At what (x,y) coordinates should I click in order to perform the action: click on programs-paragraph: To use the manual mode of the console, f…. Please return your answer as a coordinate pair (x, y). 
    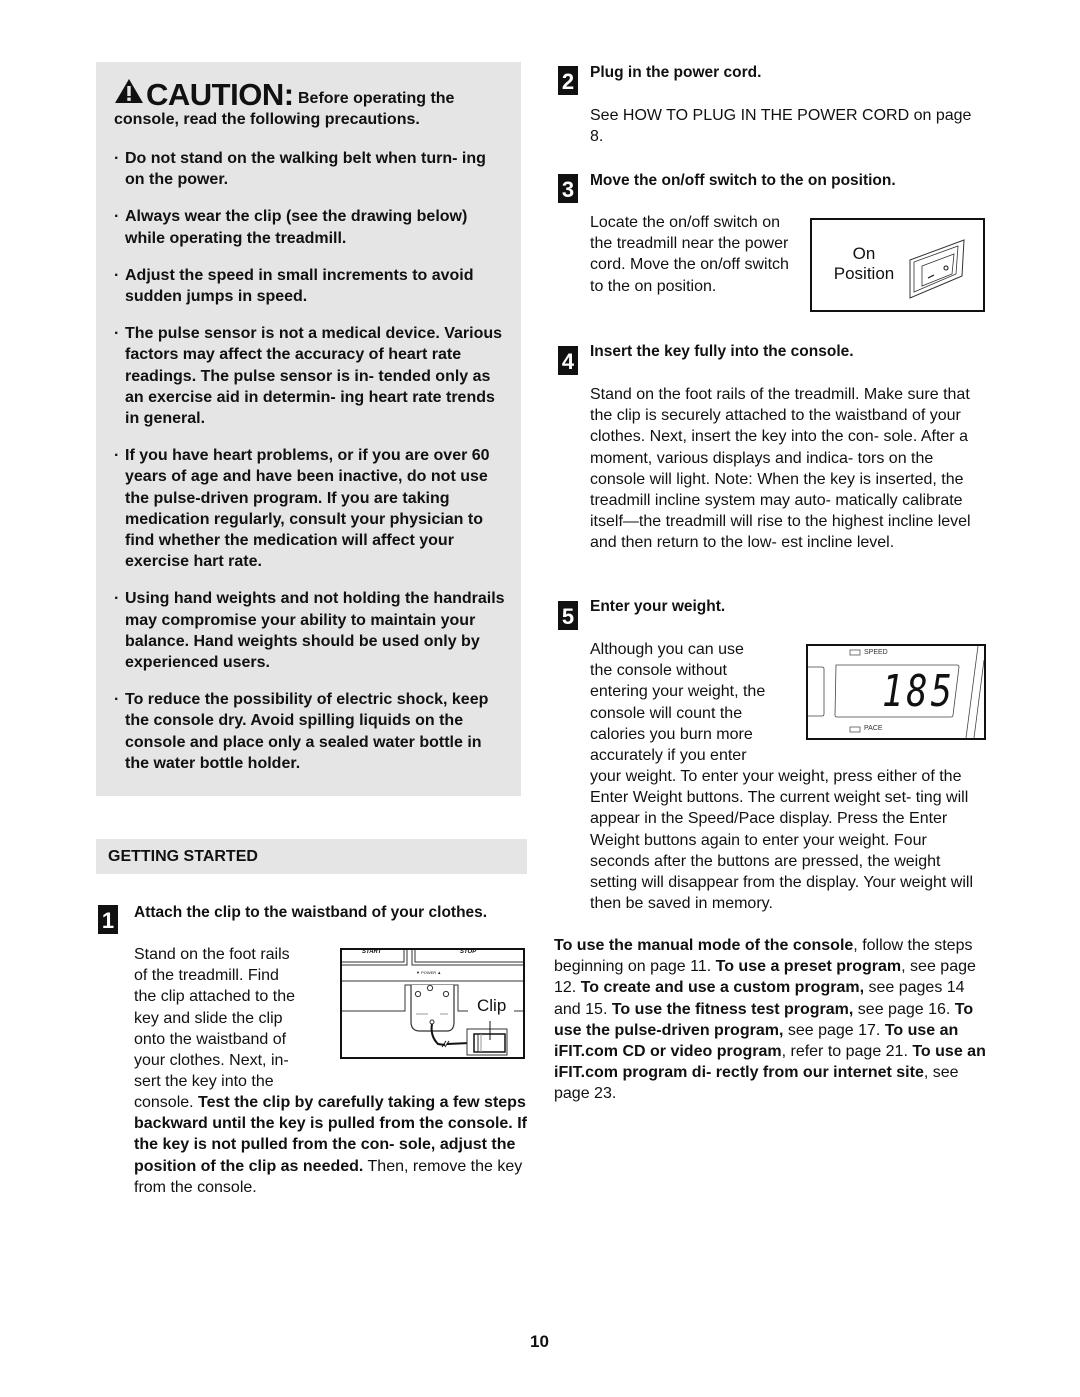
    Looking at the image, I should click on (770, 1020).